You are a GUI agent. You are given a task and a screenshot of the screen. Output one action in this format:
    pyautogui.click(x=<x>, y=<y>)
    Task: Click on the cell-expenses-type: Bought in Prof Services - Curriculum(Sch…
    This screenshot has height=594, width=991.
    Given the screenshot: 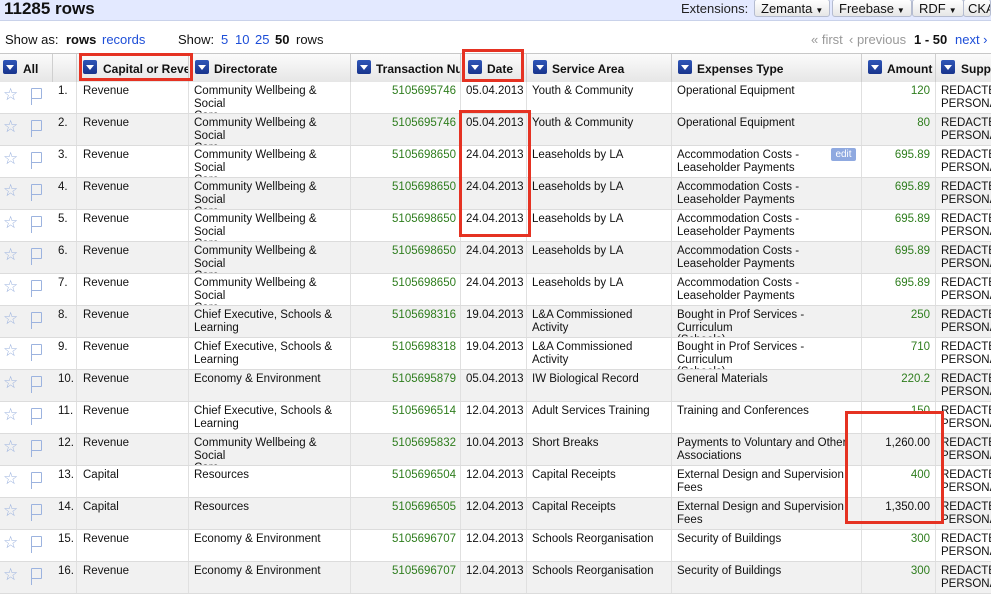 What is the action you would take?
    pyautogui.click(x=767, y=321)
    